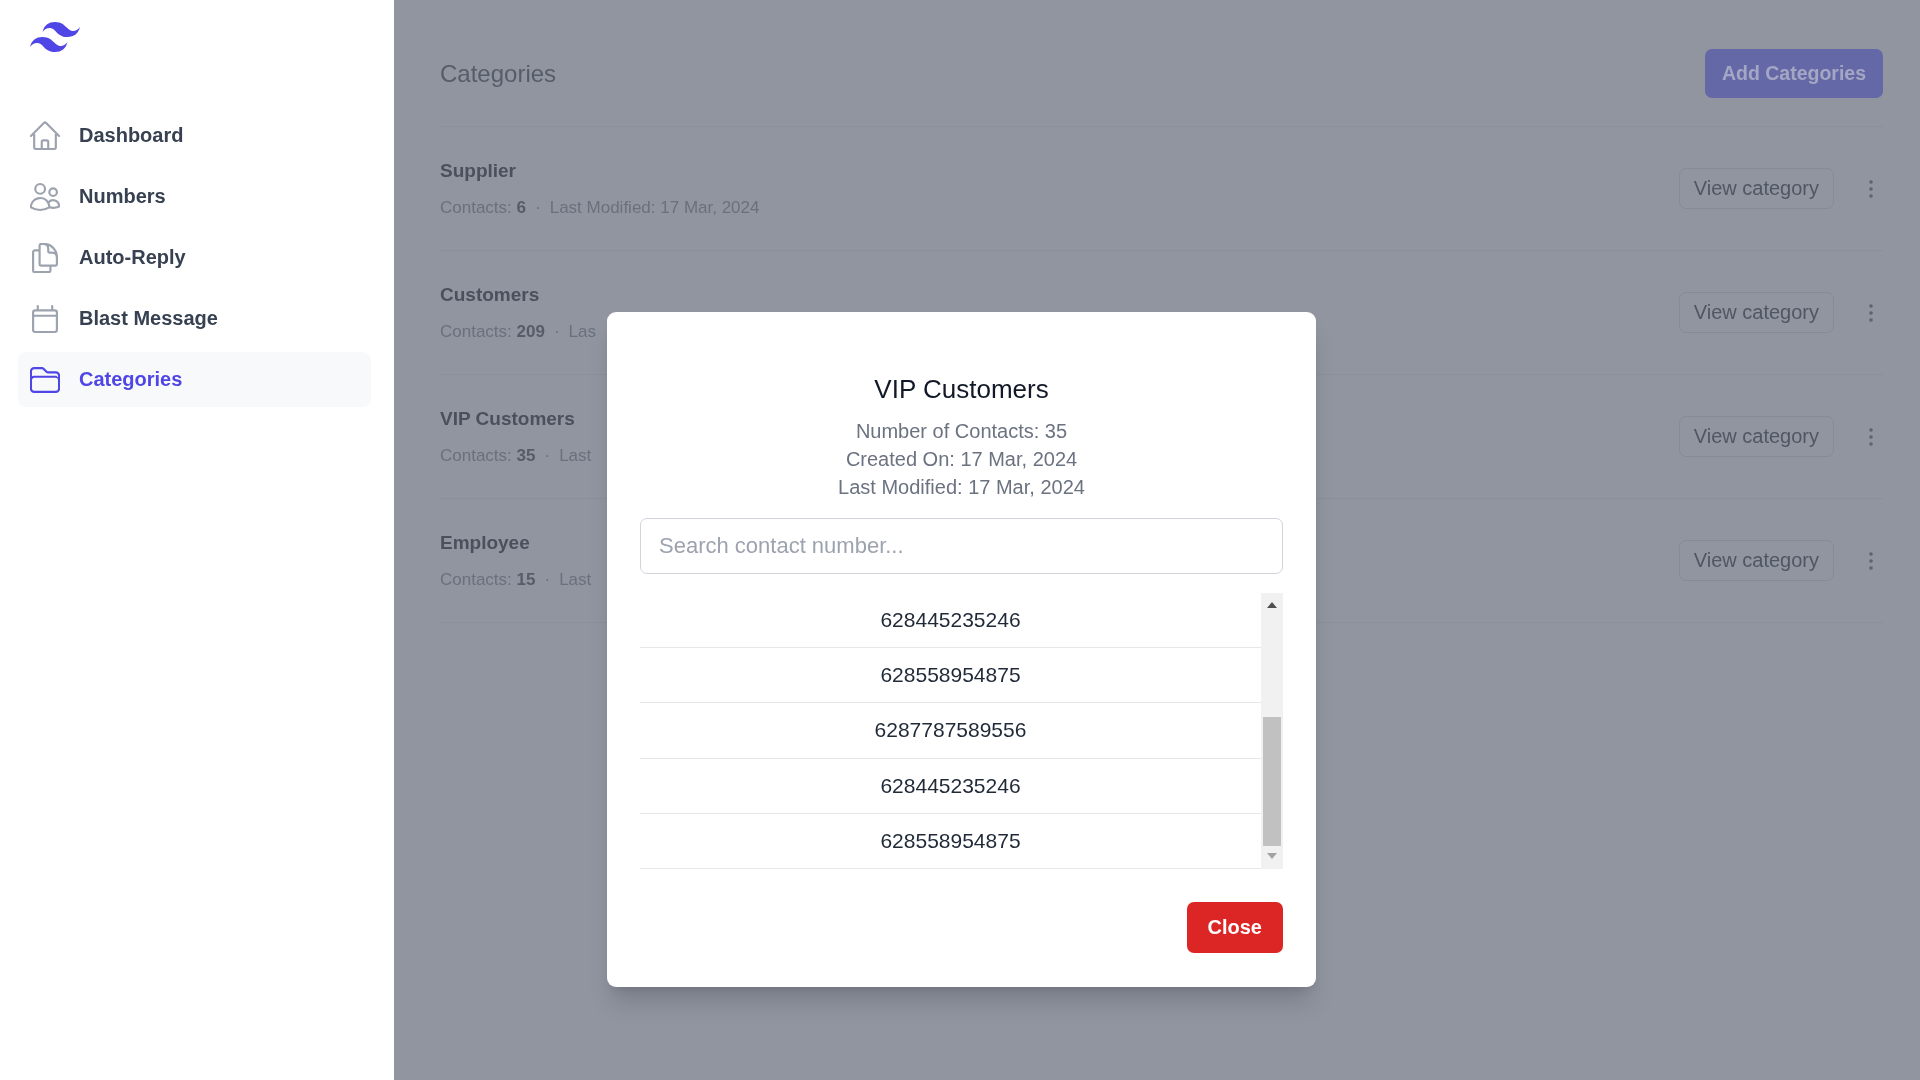  Describe the element at coordinates (45, 379) in the screenshot. I see `folder-icon` at that location.